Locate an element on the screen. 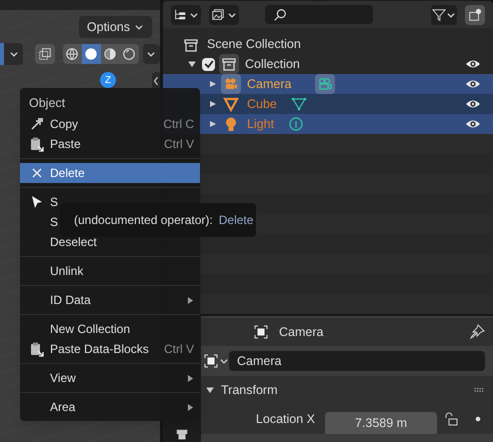 The image size is (493, 442). tooltip-text: (undocumented operator): is located at coordinates (143, 220).